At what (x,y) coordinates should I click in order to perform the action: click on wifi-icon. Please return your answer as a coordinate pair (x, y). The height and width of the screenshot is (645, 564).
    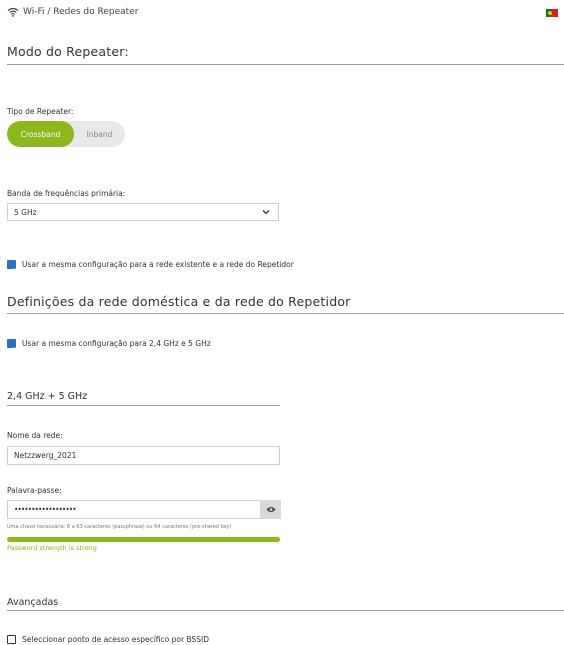
    Looking at the image, I should click on (13, 12).